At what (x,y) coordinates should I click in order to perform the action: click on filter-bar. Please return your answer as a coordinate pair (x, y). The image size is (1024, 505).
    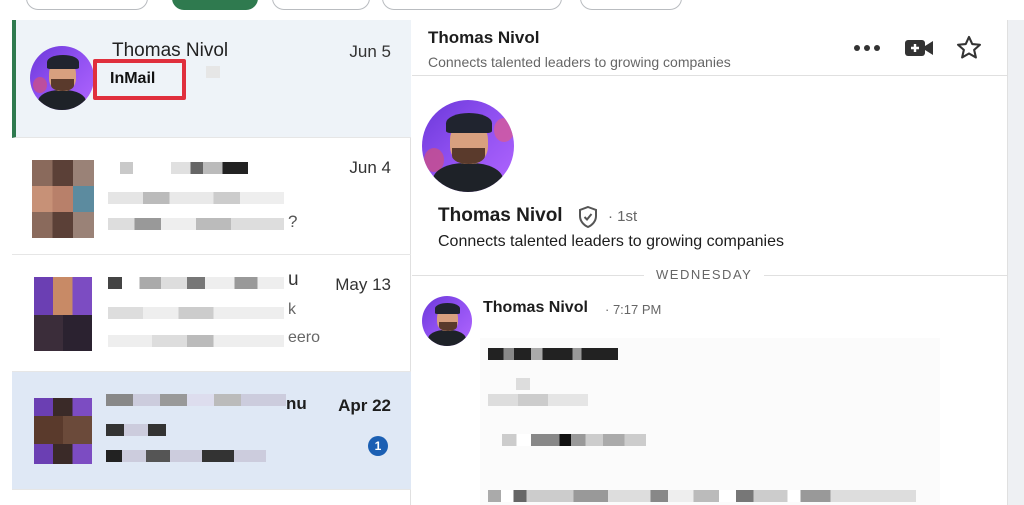
    Looking at the image, I should click on (512, 10).